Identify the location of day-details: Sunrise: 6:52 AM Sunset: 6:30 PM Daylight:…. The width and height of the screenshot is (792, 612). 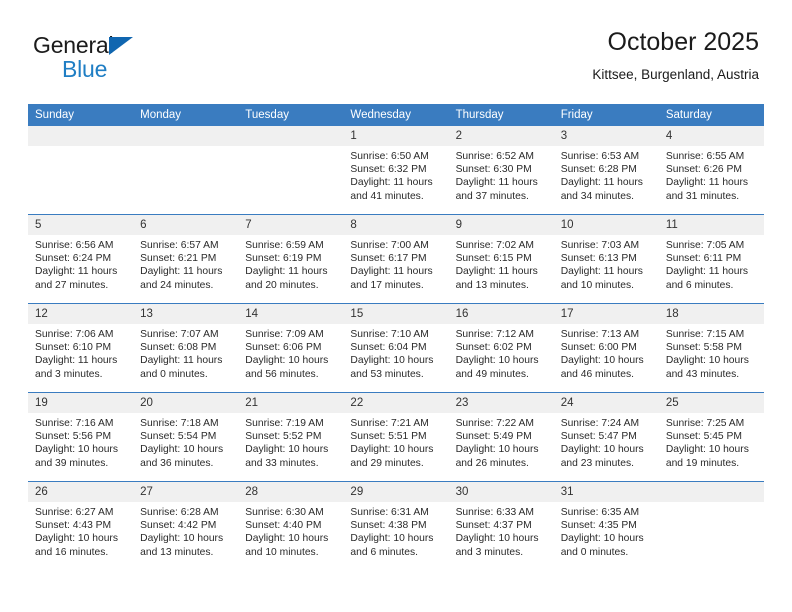
(501, 174).